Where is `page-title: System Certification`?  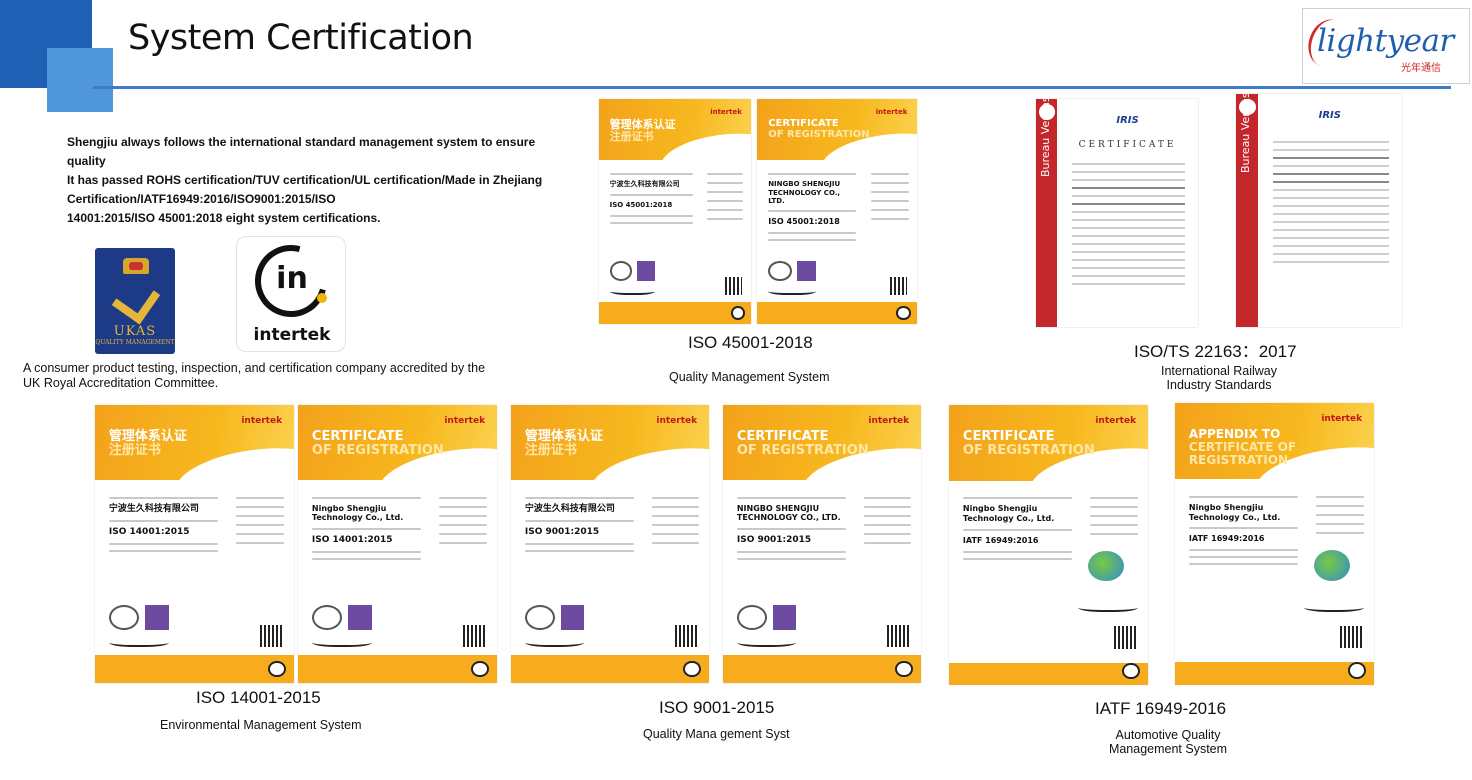 page-title: System Certification is located at coordinates (301, 38).